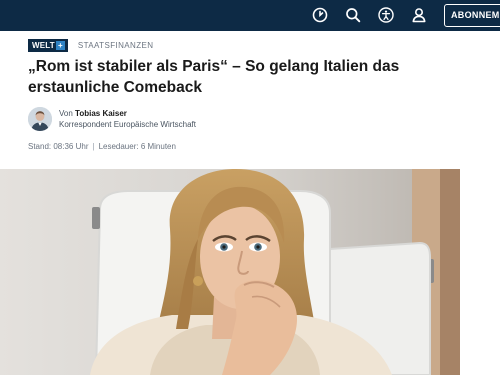 Image resolution: width=500 pixels, height=375 pixels. Describe the element at coordinates (386, 15) in the screenshot. I see `accessibility-icon` at that location.